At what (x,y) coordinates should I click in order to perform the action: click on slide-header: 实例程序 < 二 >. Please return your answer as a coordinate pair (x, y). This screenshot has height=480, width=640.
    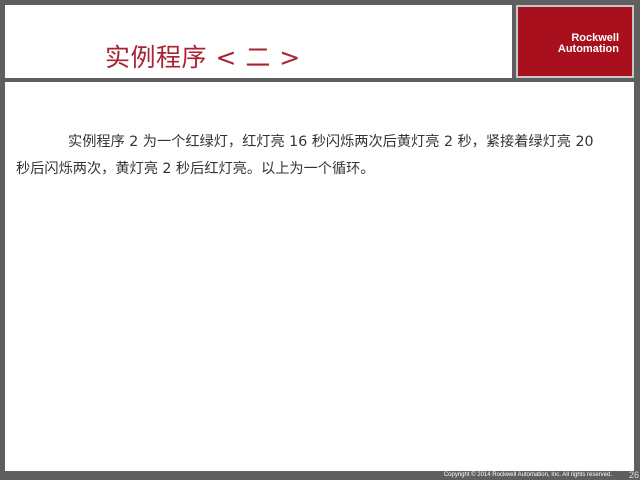
    Looking at the image, I should click on (258, 41).